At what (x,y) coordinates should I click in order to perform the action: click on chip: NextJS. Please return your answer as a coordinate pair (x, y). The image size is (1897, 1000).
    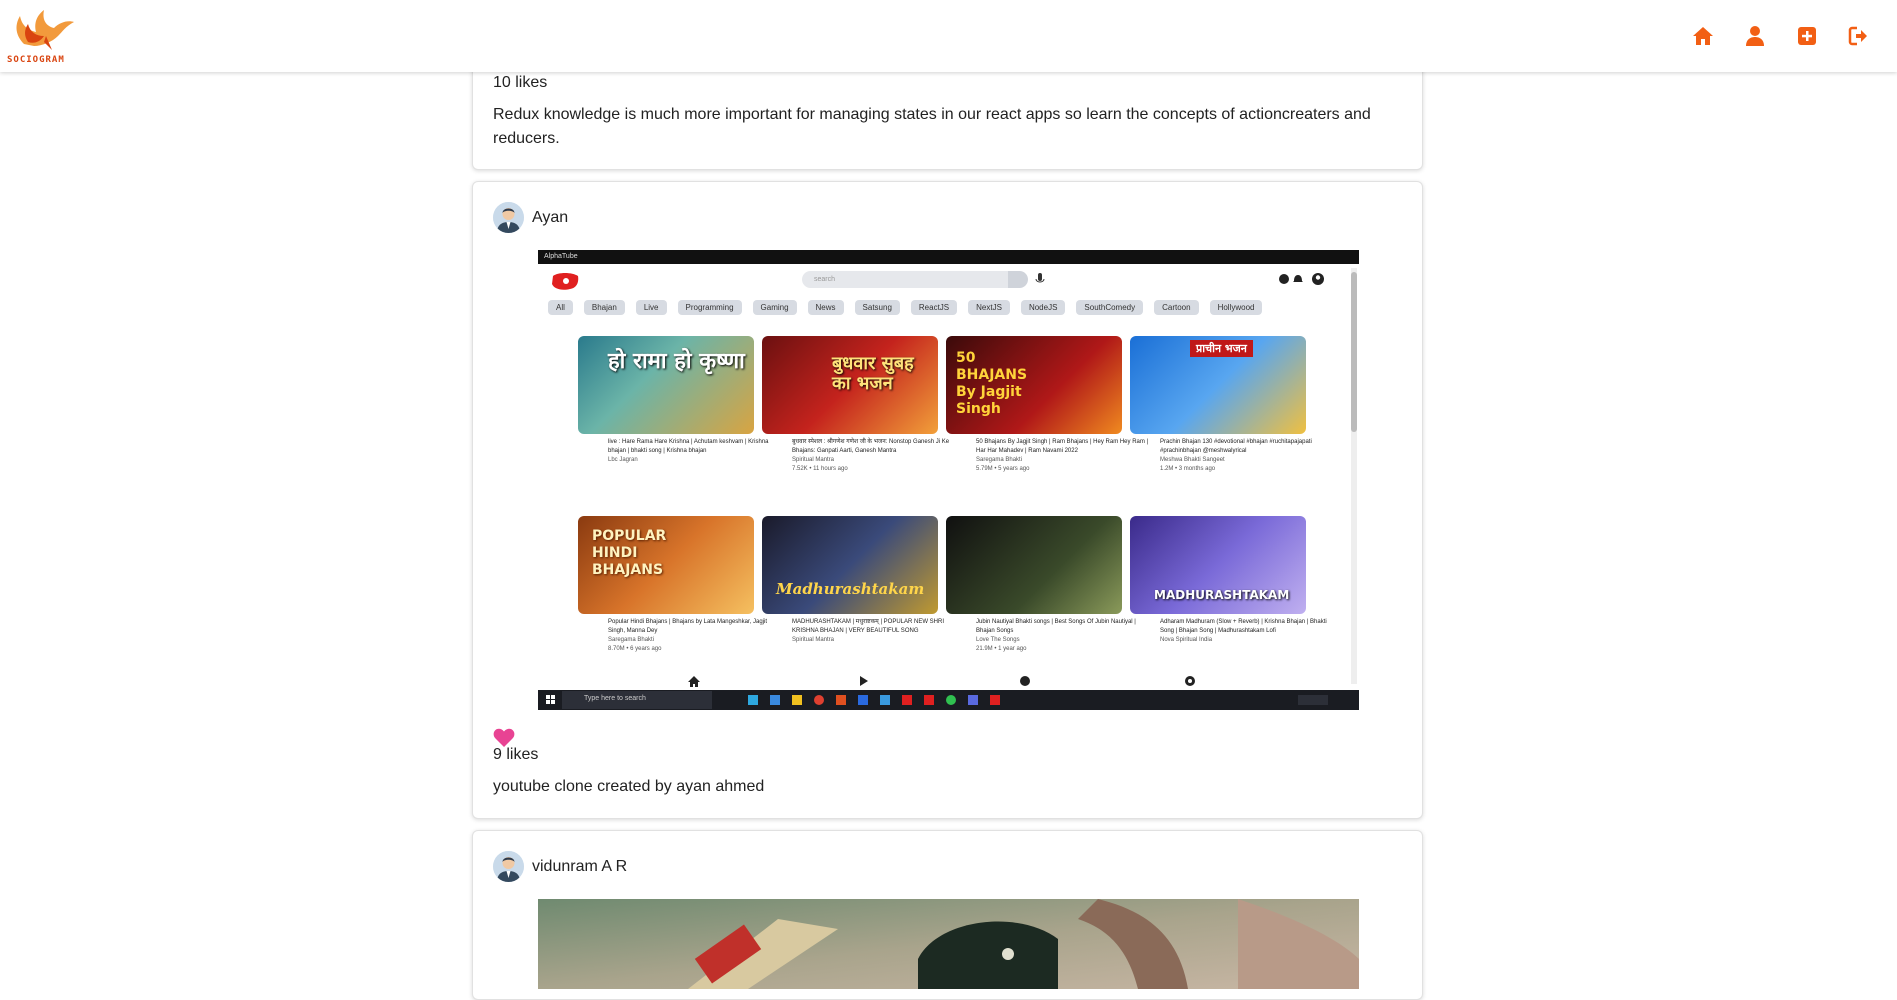
    Looking at the image, I should click on (989, 307).